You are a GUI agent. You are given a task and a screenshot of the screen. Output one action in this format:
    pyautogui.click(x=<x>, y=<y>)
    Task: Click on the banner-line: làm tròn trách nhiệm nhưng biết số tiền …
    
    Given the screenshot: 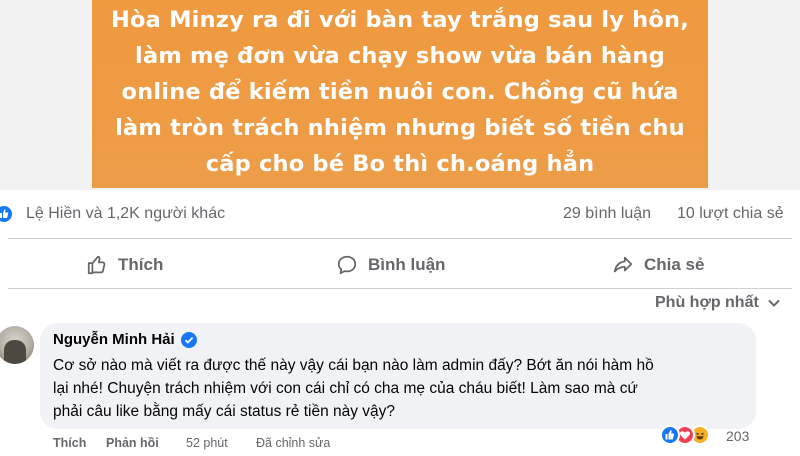 What is the action you would take?
    pyautogui.click(x=400, y=128)
    